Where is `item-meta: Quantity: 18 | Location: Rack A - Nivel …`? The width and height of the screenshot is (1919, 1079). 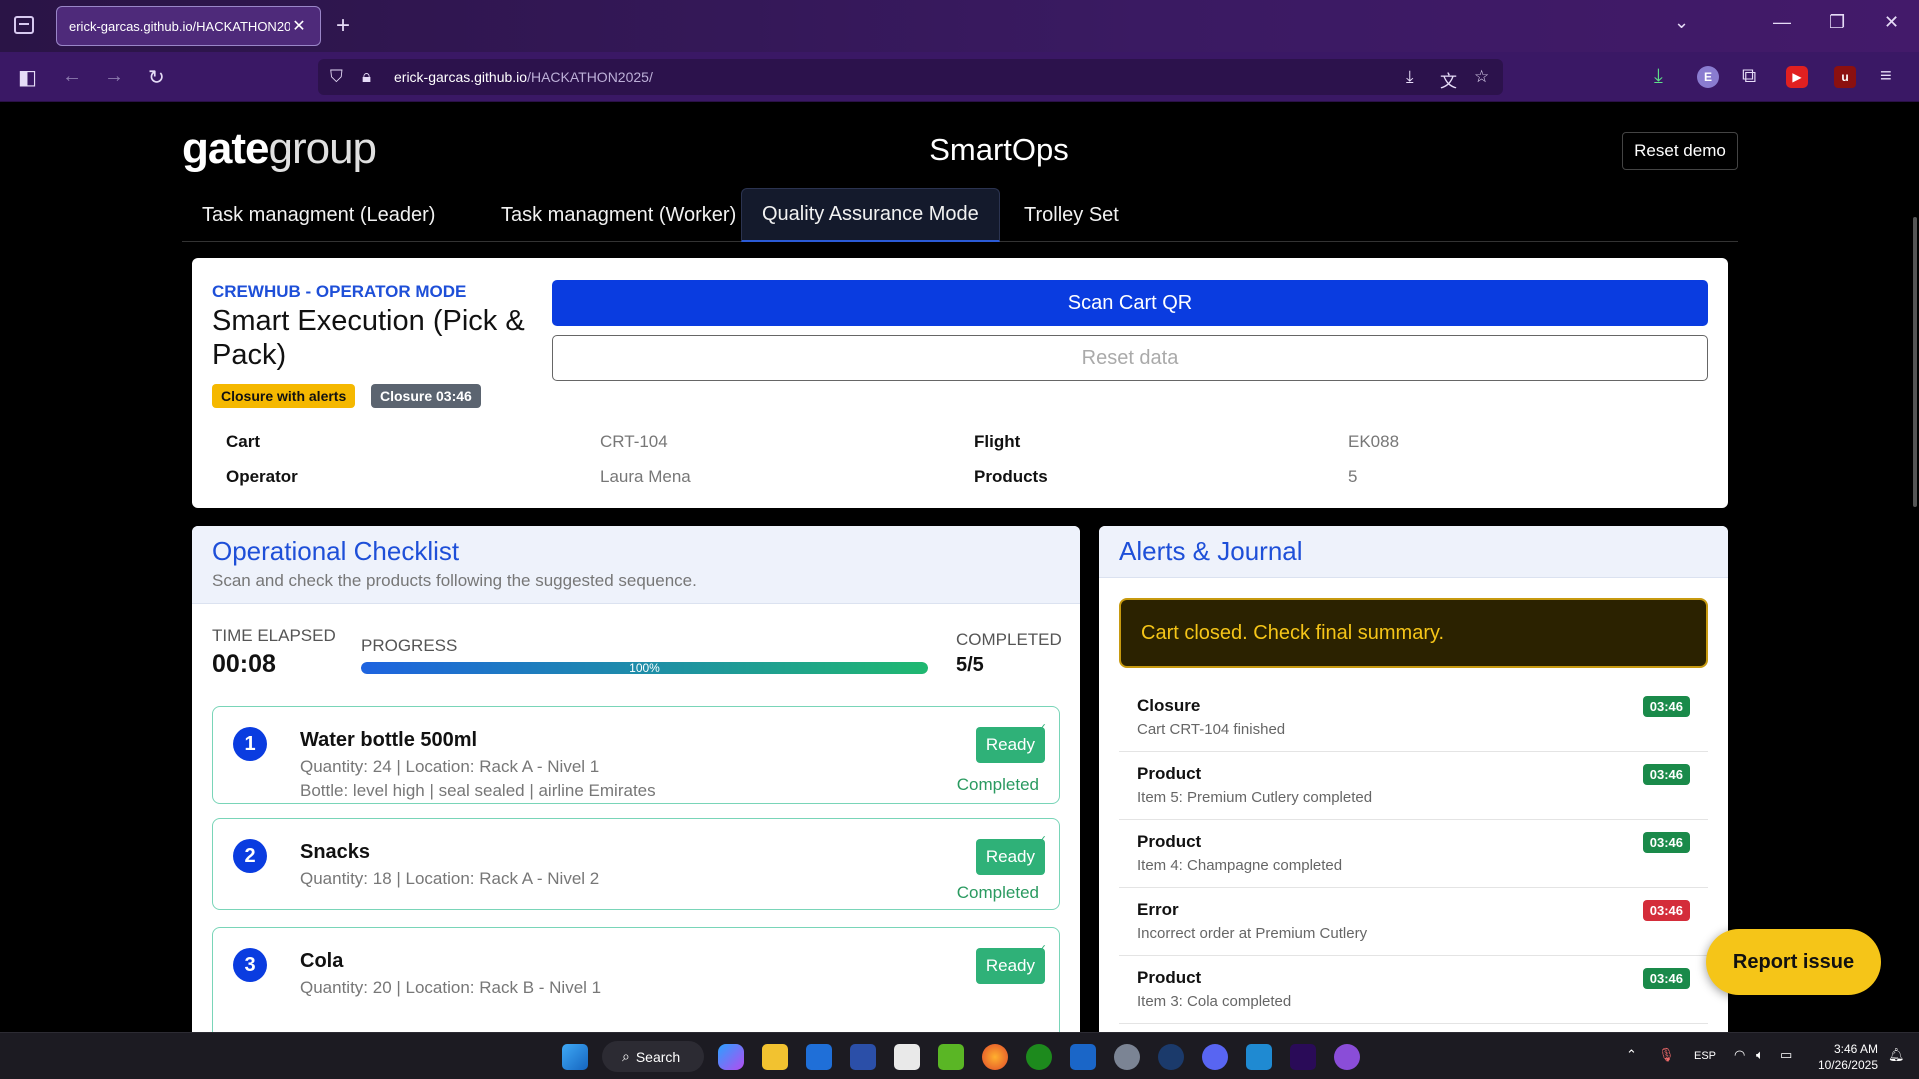
item-meta: Quantity: 18 | Location: Rack A - Nivel … is located at coordinates (450, 878).